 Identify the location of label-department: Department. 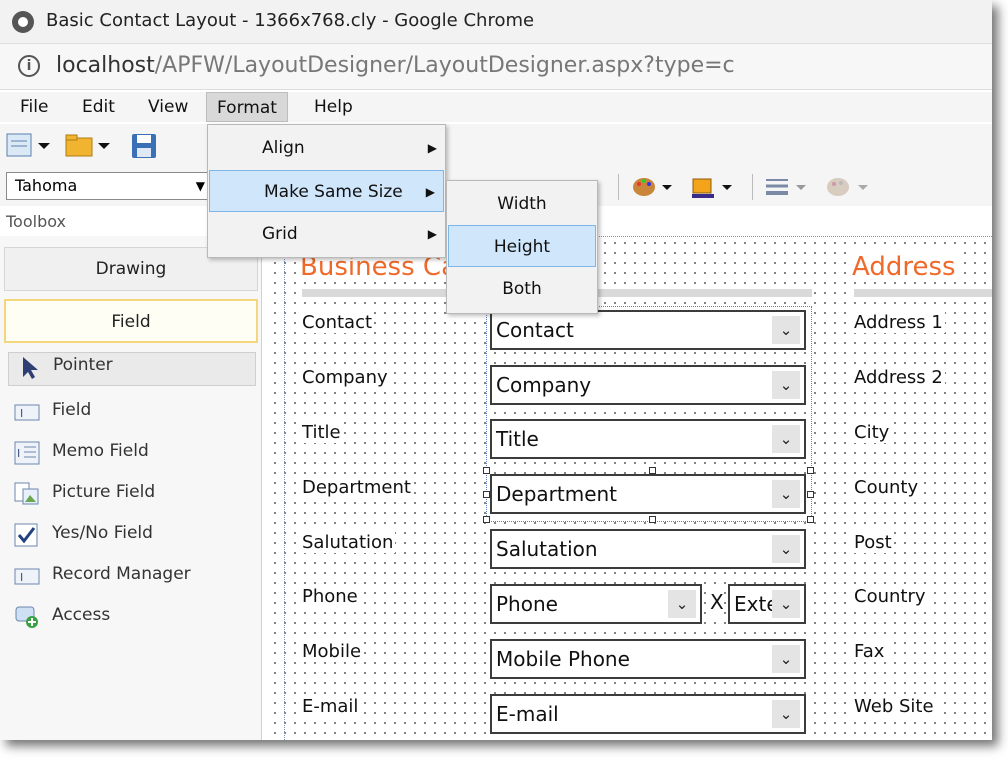
(356, 487).